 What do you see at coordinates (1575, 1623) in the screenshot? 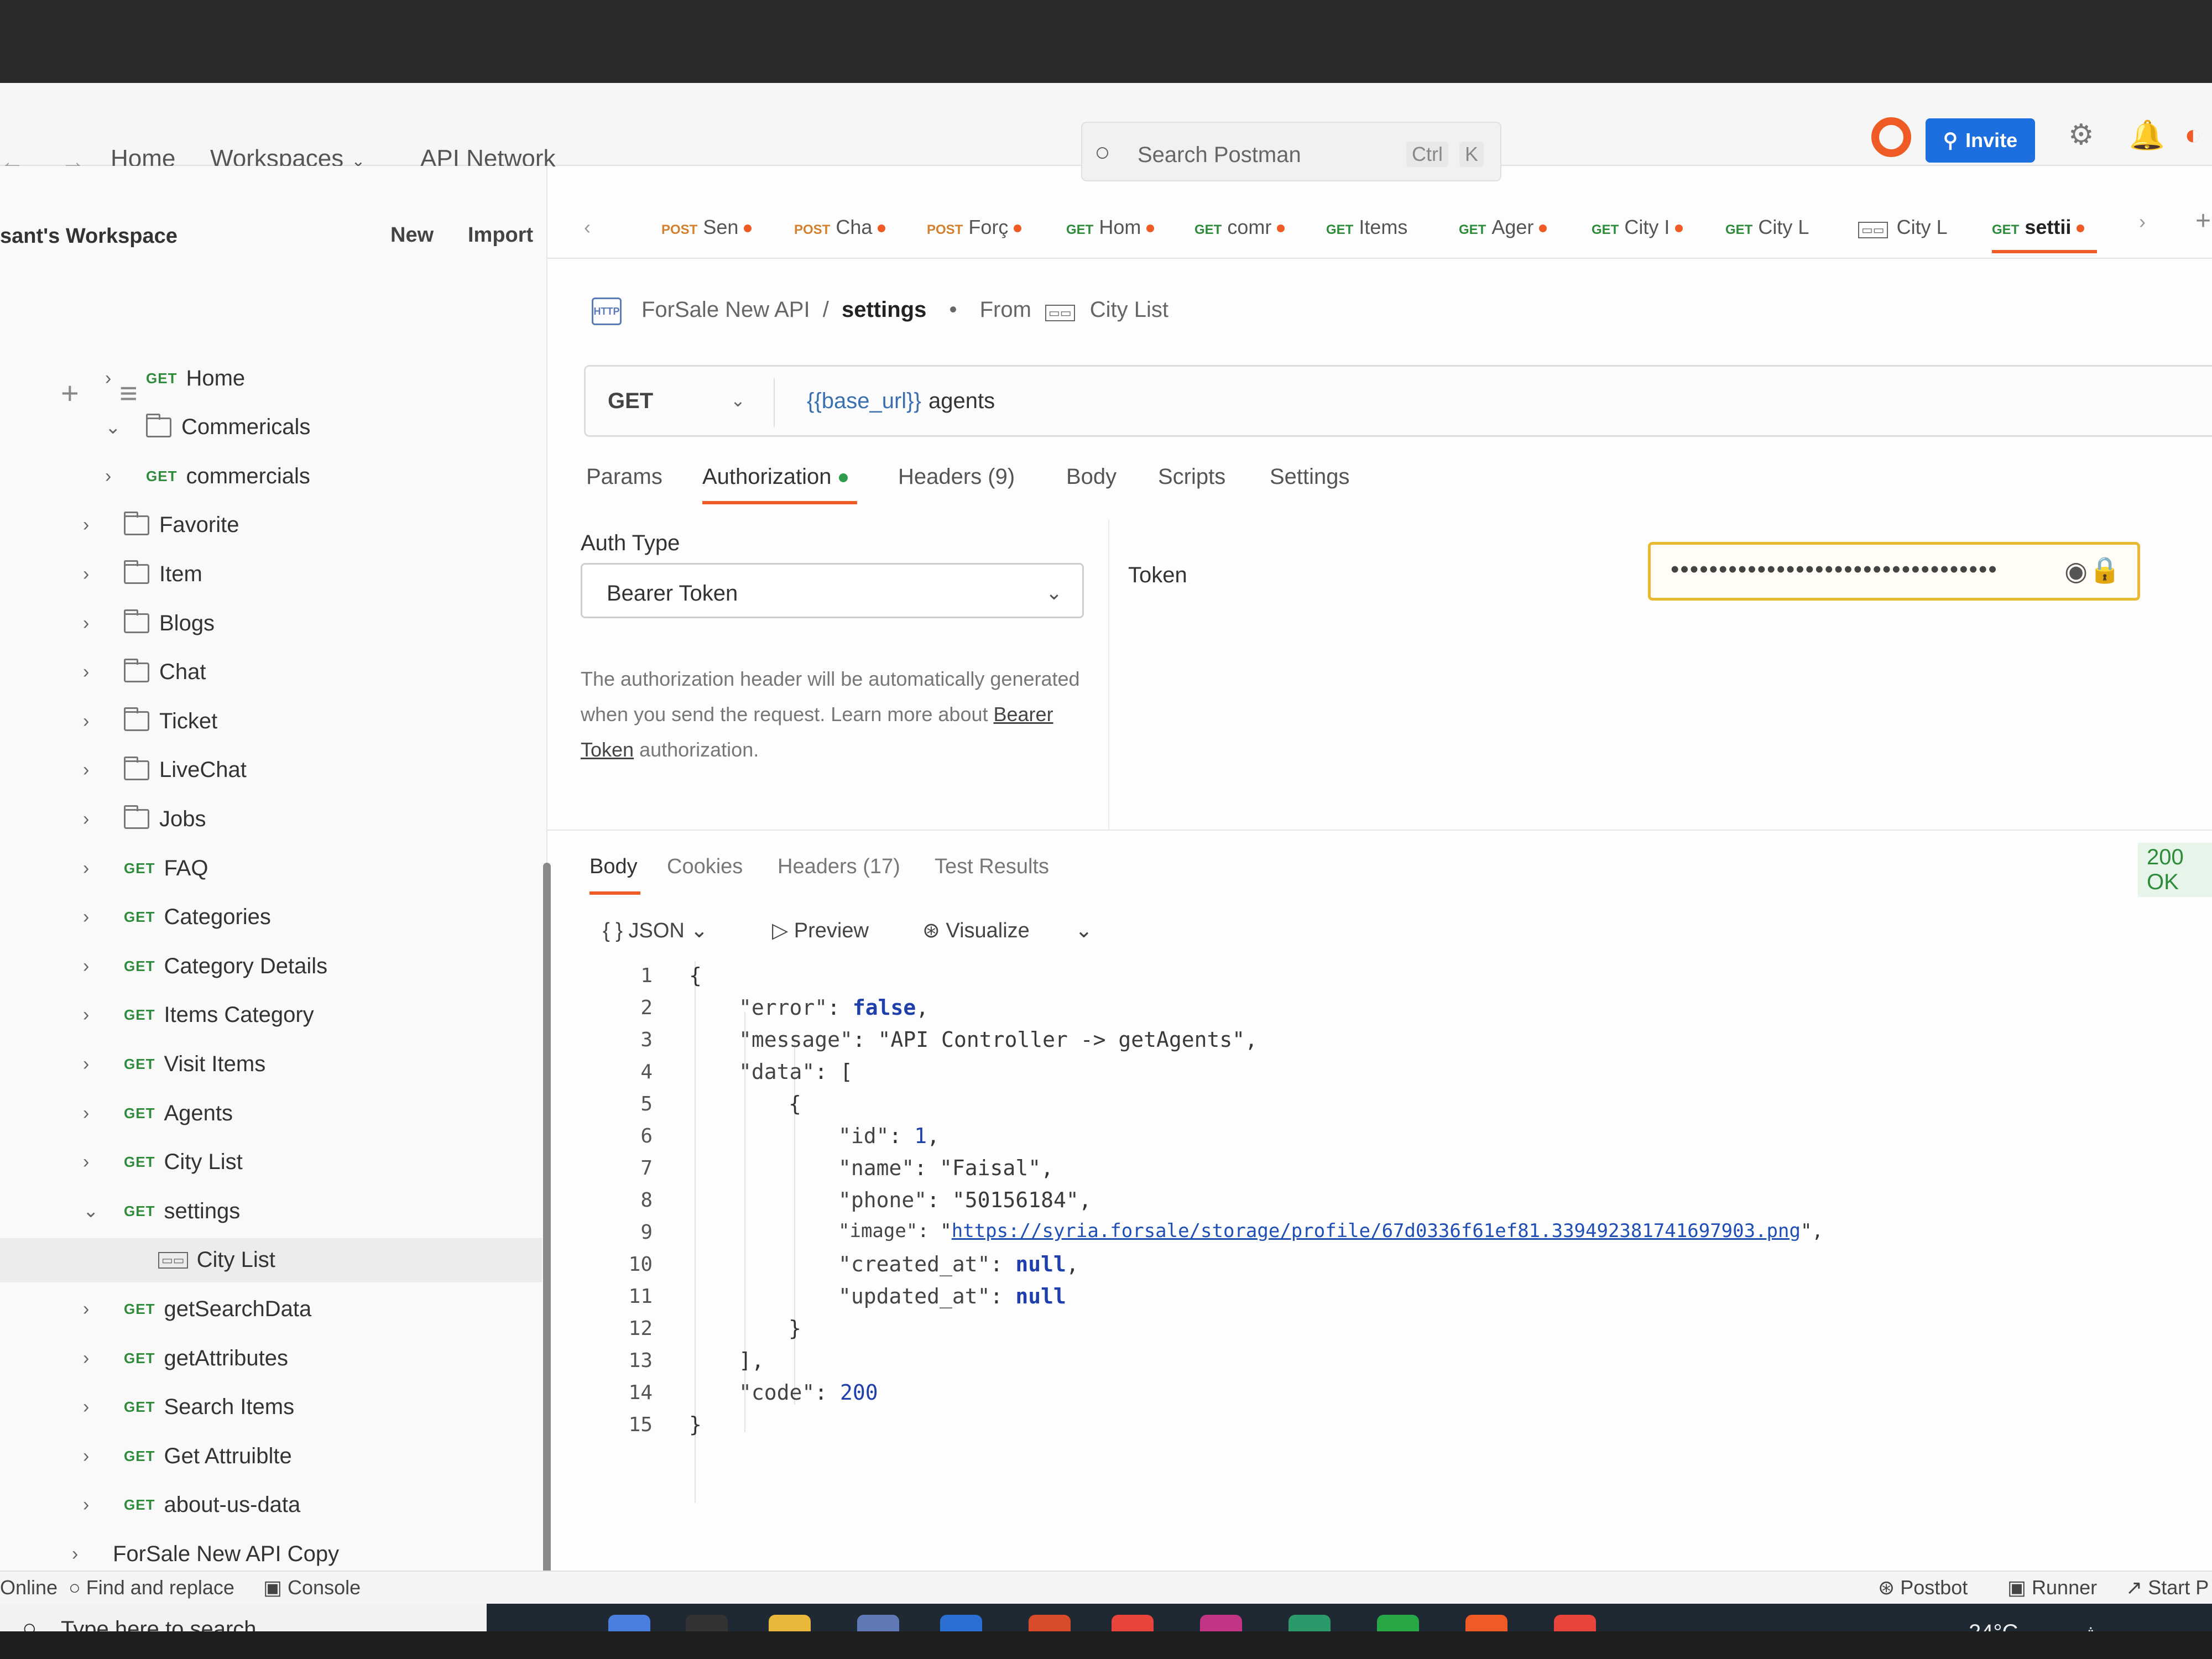
I see `chrome-profile-app-icon` at bounding box center [1575, 1623].